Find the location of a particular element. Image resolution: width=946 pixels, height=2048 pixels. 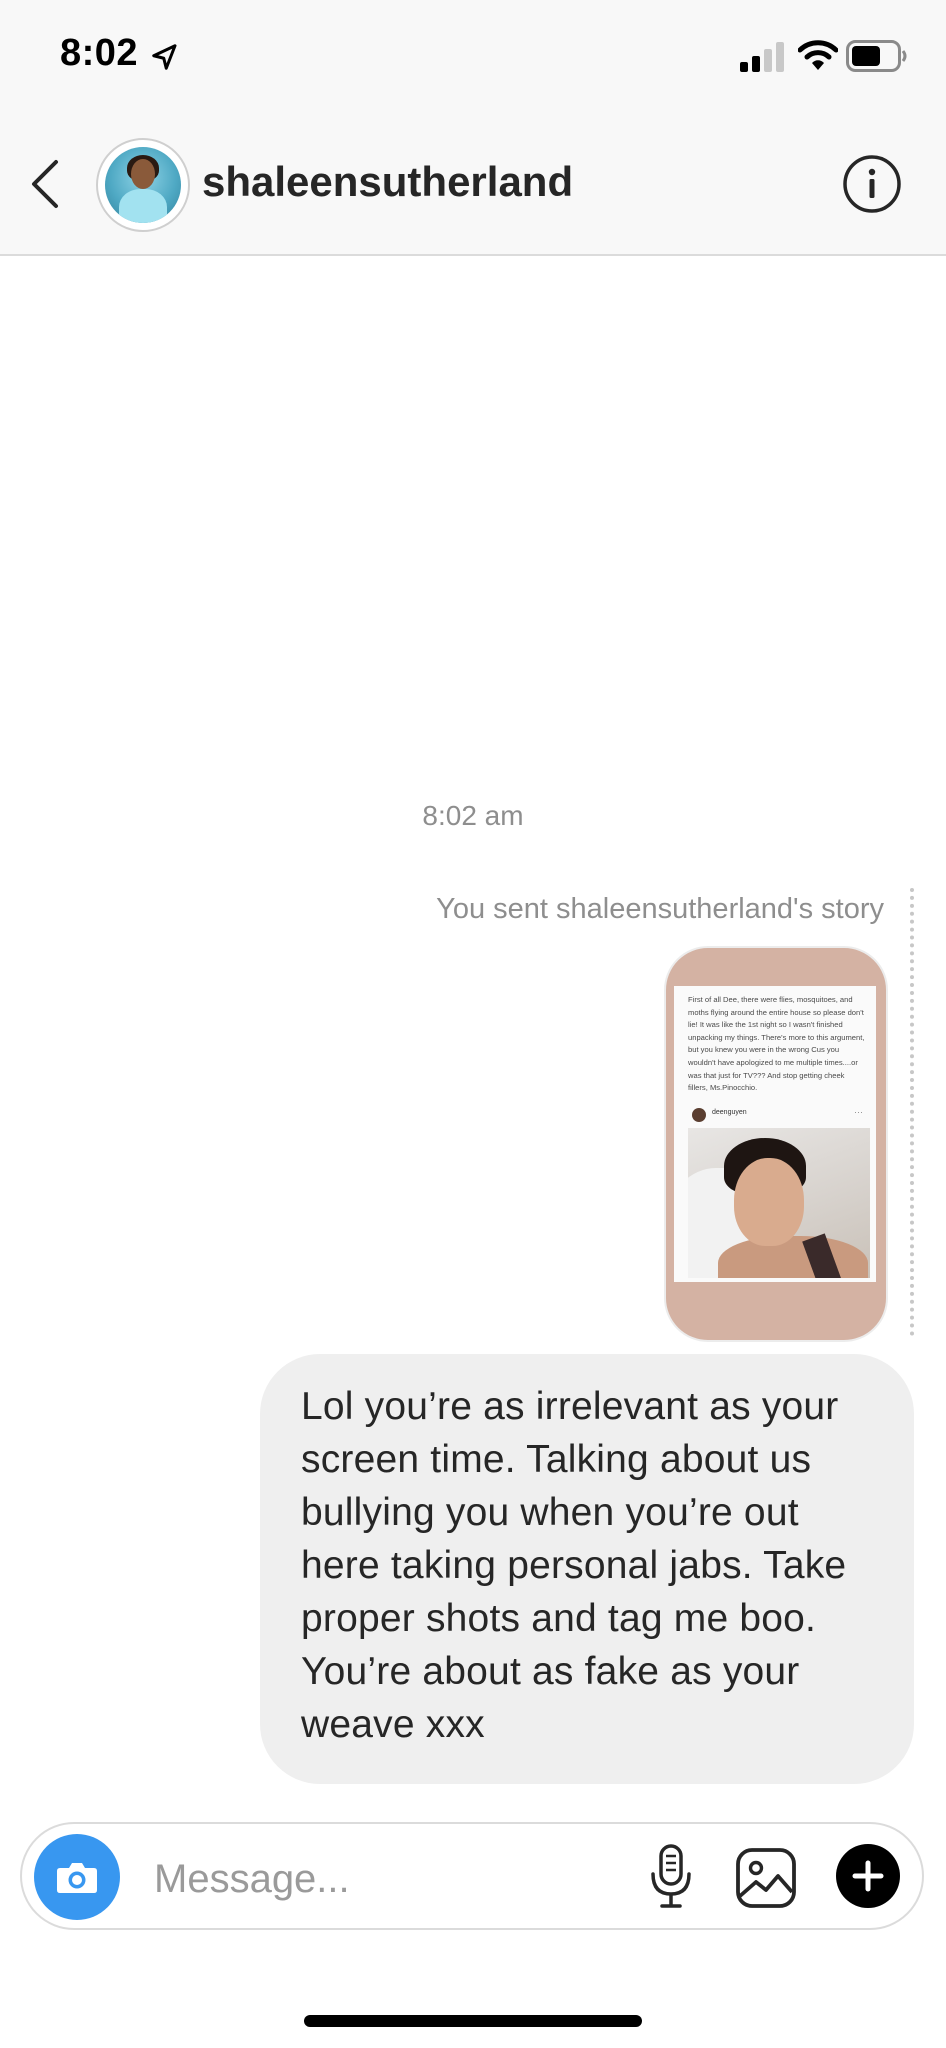

message-composer is located at coordinates (472, 1876).